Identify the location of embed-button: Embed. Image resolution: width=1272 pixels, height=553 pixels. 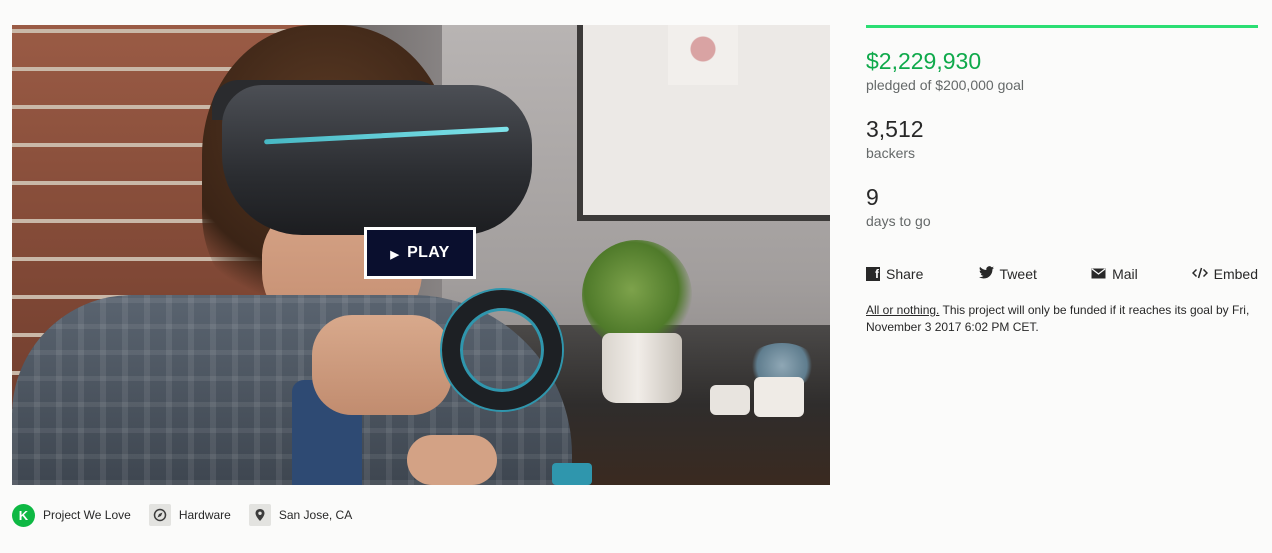
(1224, 274).